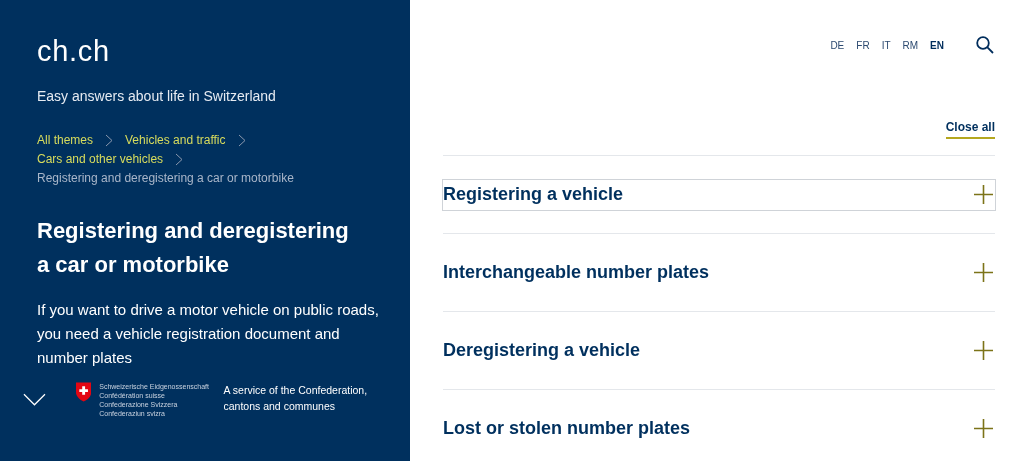 Image resolution: width=1024 pixels, height=461 pixels. I want to click on language-link: FR, so click(863, 45).